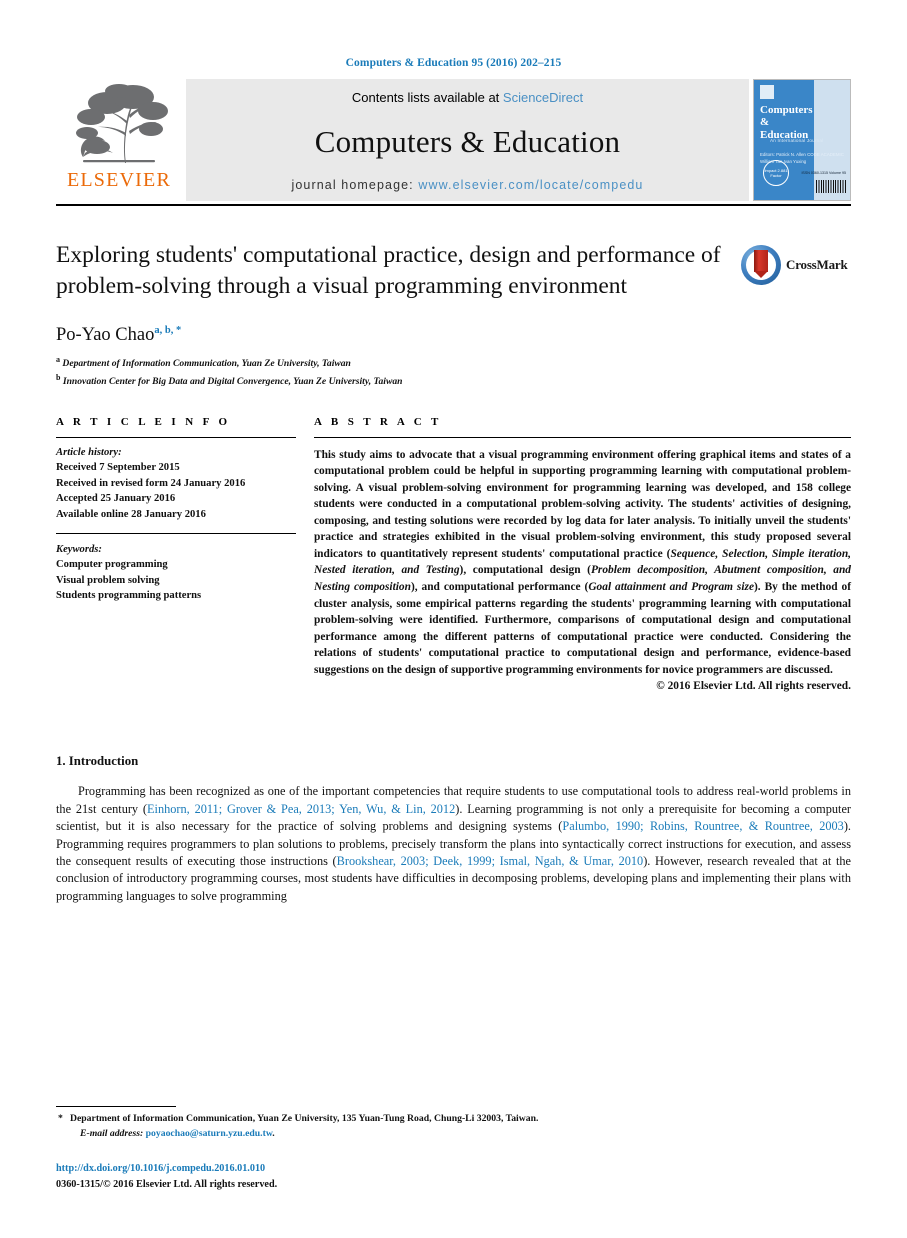 The width and height of the screenshot is (907, 1238). I want to click on author-line: Po-Yao Chaoa, b, *, so click(453, 335).